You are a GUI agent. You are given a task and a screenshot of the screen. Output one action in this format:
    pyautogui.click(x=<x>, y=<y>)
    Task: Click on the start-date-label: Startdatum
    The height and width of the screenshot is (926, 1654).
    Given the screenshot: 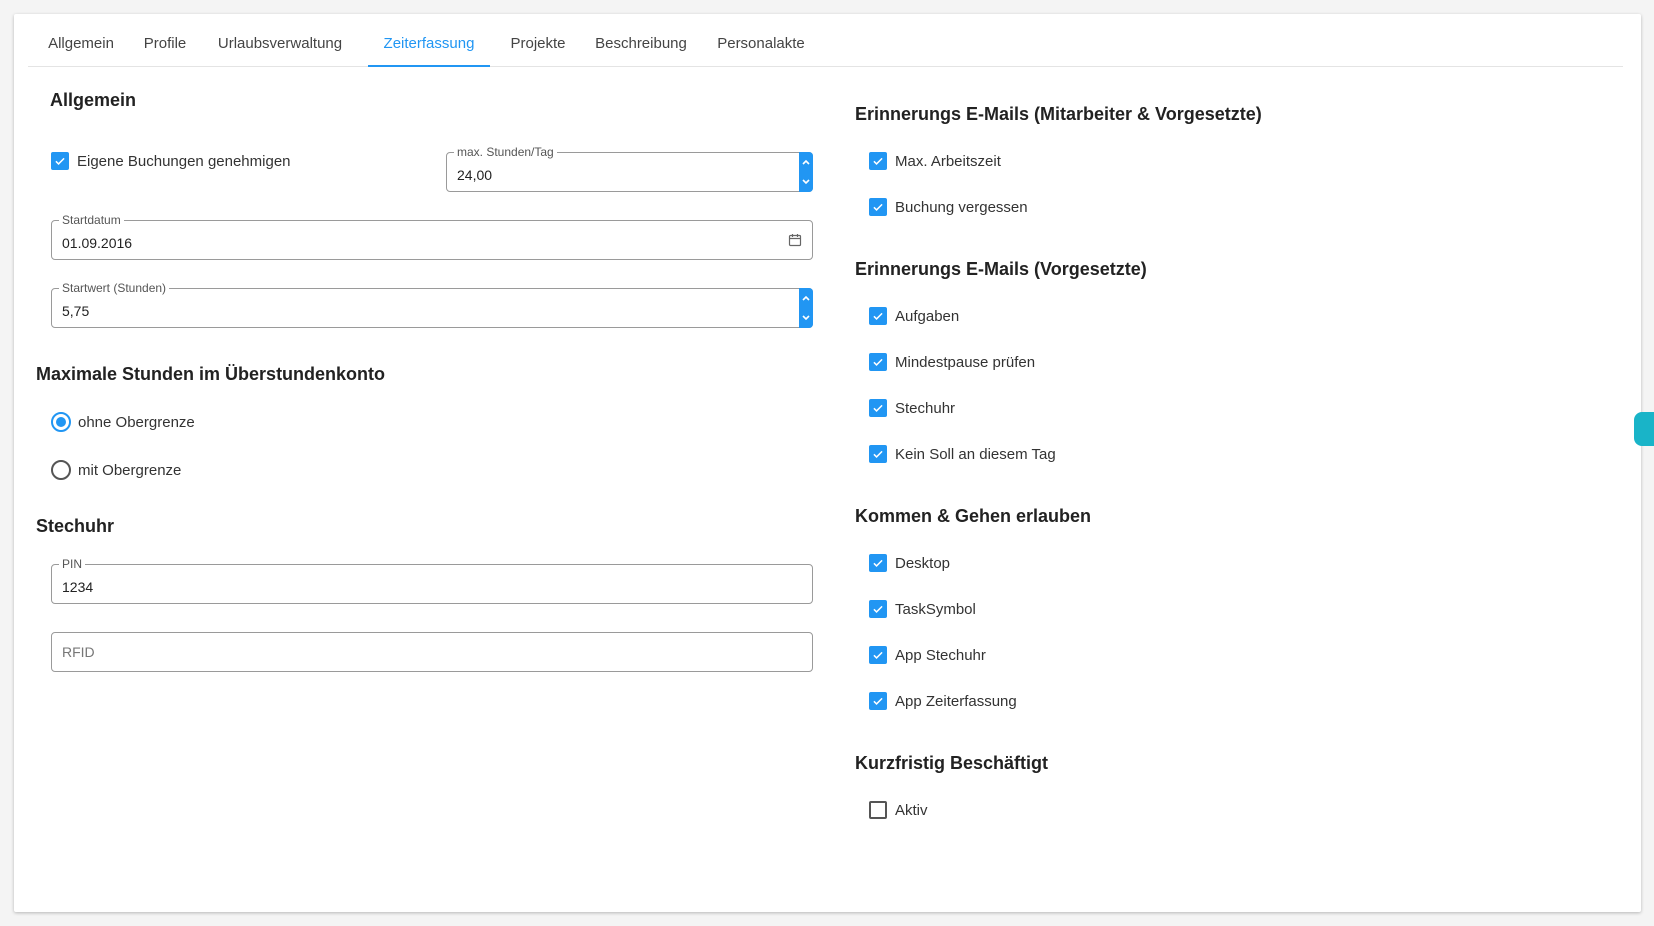 What is the action you would take?
    pyautogui.click(x=91, y=220)
    